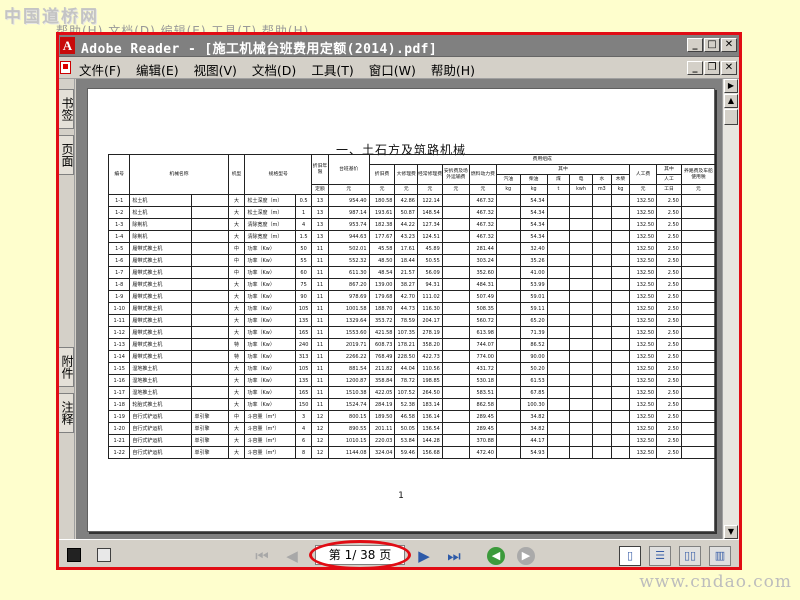 The image size is (800, 600). Describe the element at coordinates (119, 452) in the screenshot. I see `table-cell: 1-22` at that location.